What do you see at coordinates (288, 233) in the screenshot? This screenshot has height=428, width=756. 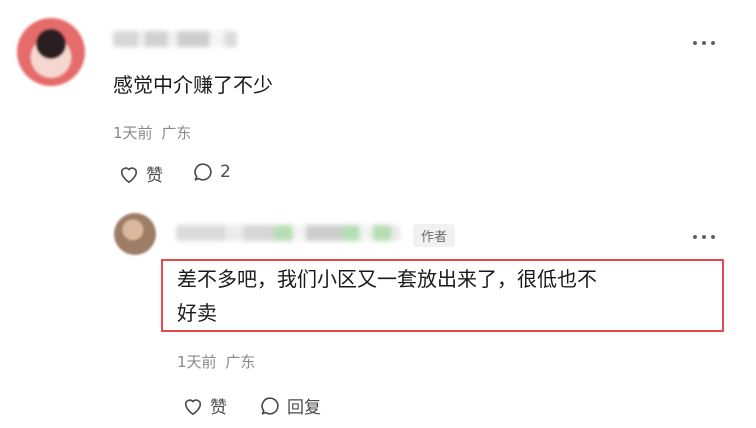 I see `reply-username-blurred` at bounding box center [288, 233].